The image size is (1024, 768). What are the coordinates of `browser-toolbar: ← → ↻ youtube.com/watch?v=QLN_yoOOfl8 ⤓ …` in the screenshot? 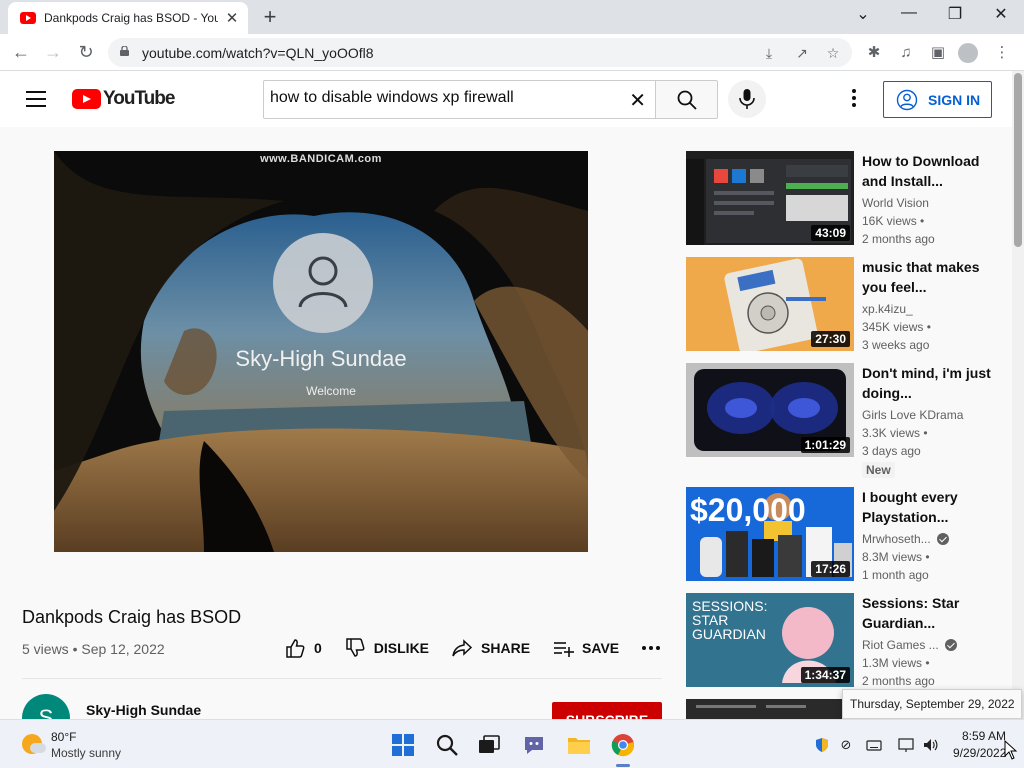 It's located at (512, 52).